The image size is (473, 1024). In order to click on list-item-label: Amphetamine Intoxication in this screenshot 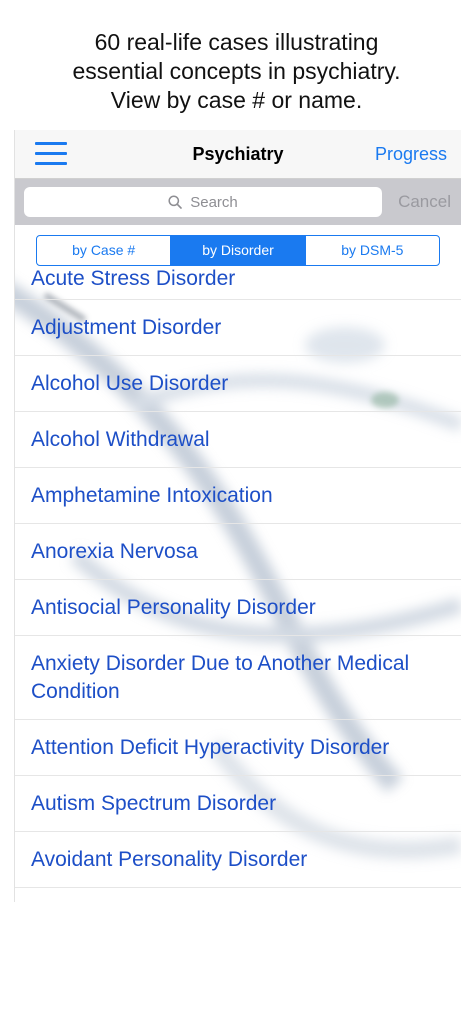, I will do `click(152, 495)`.